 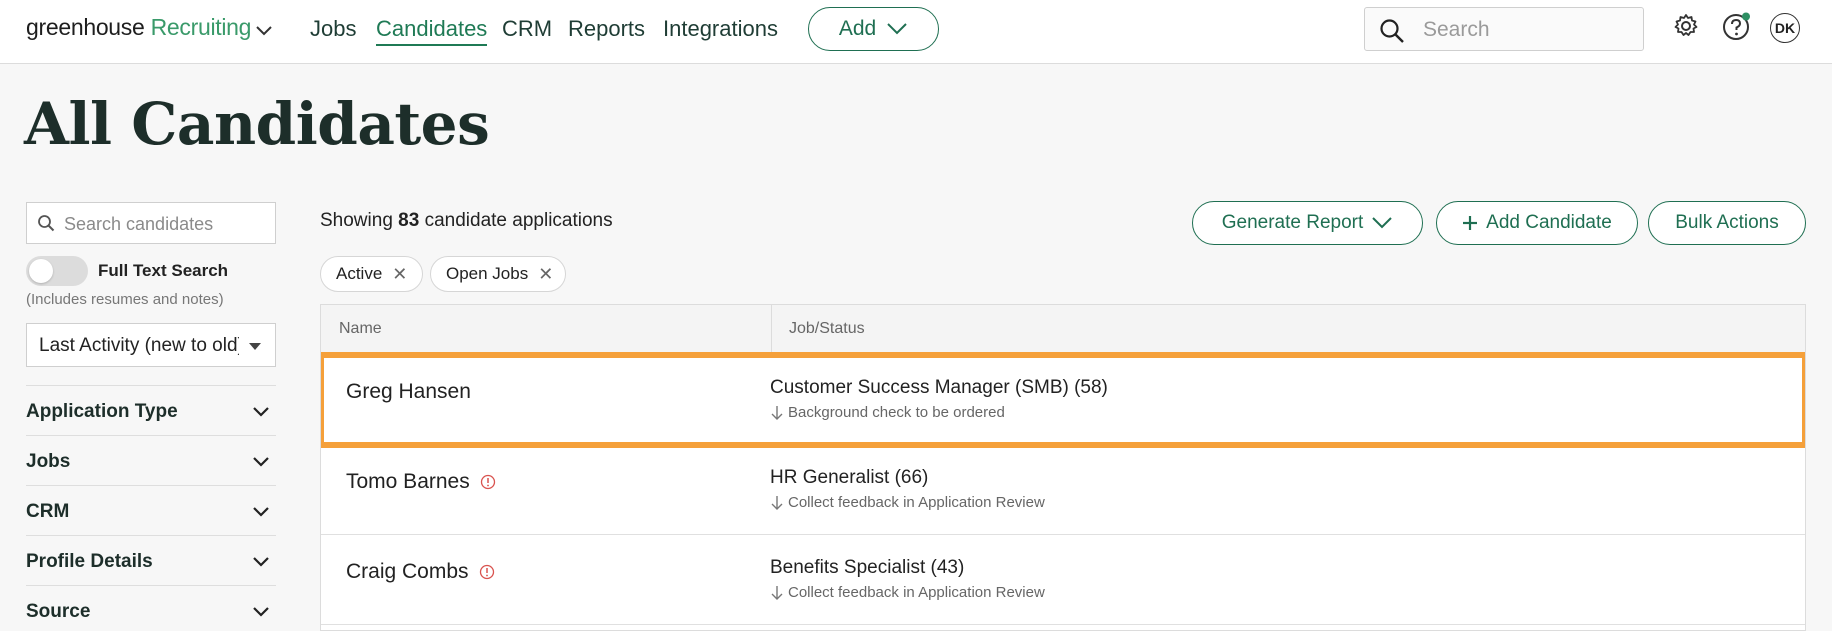 I want to click on status-text: Background check to be ordered, so click(x=896, y=412).